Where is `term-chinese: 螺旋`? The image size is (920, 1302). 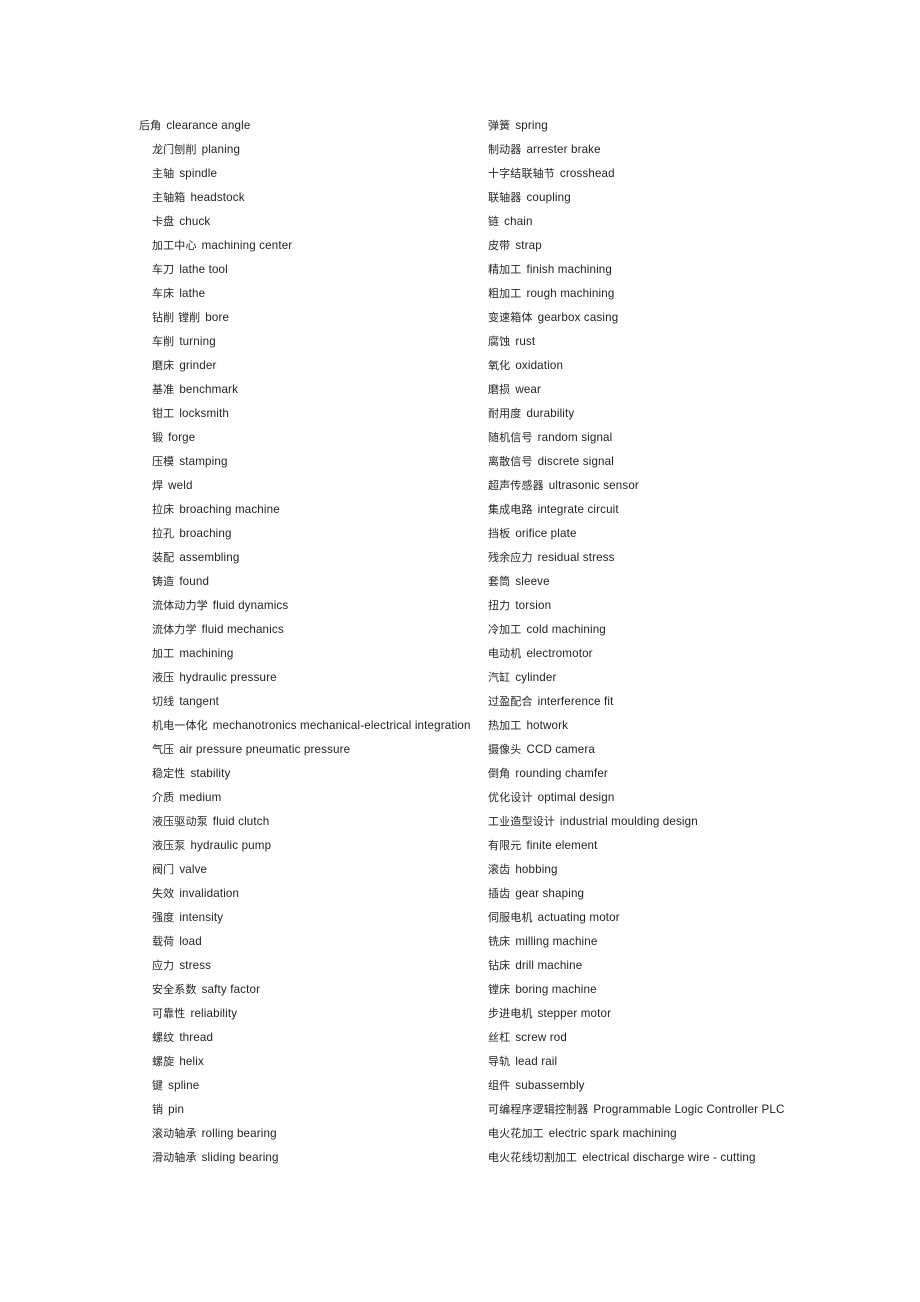 term-chinese: 螺旋 is located at coordinates (163, 1061).